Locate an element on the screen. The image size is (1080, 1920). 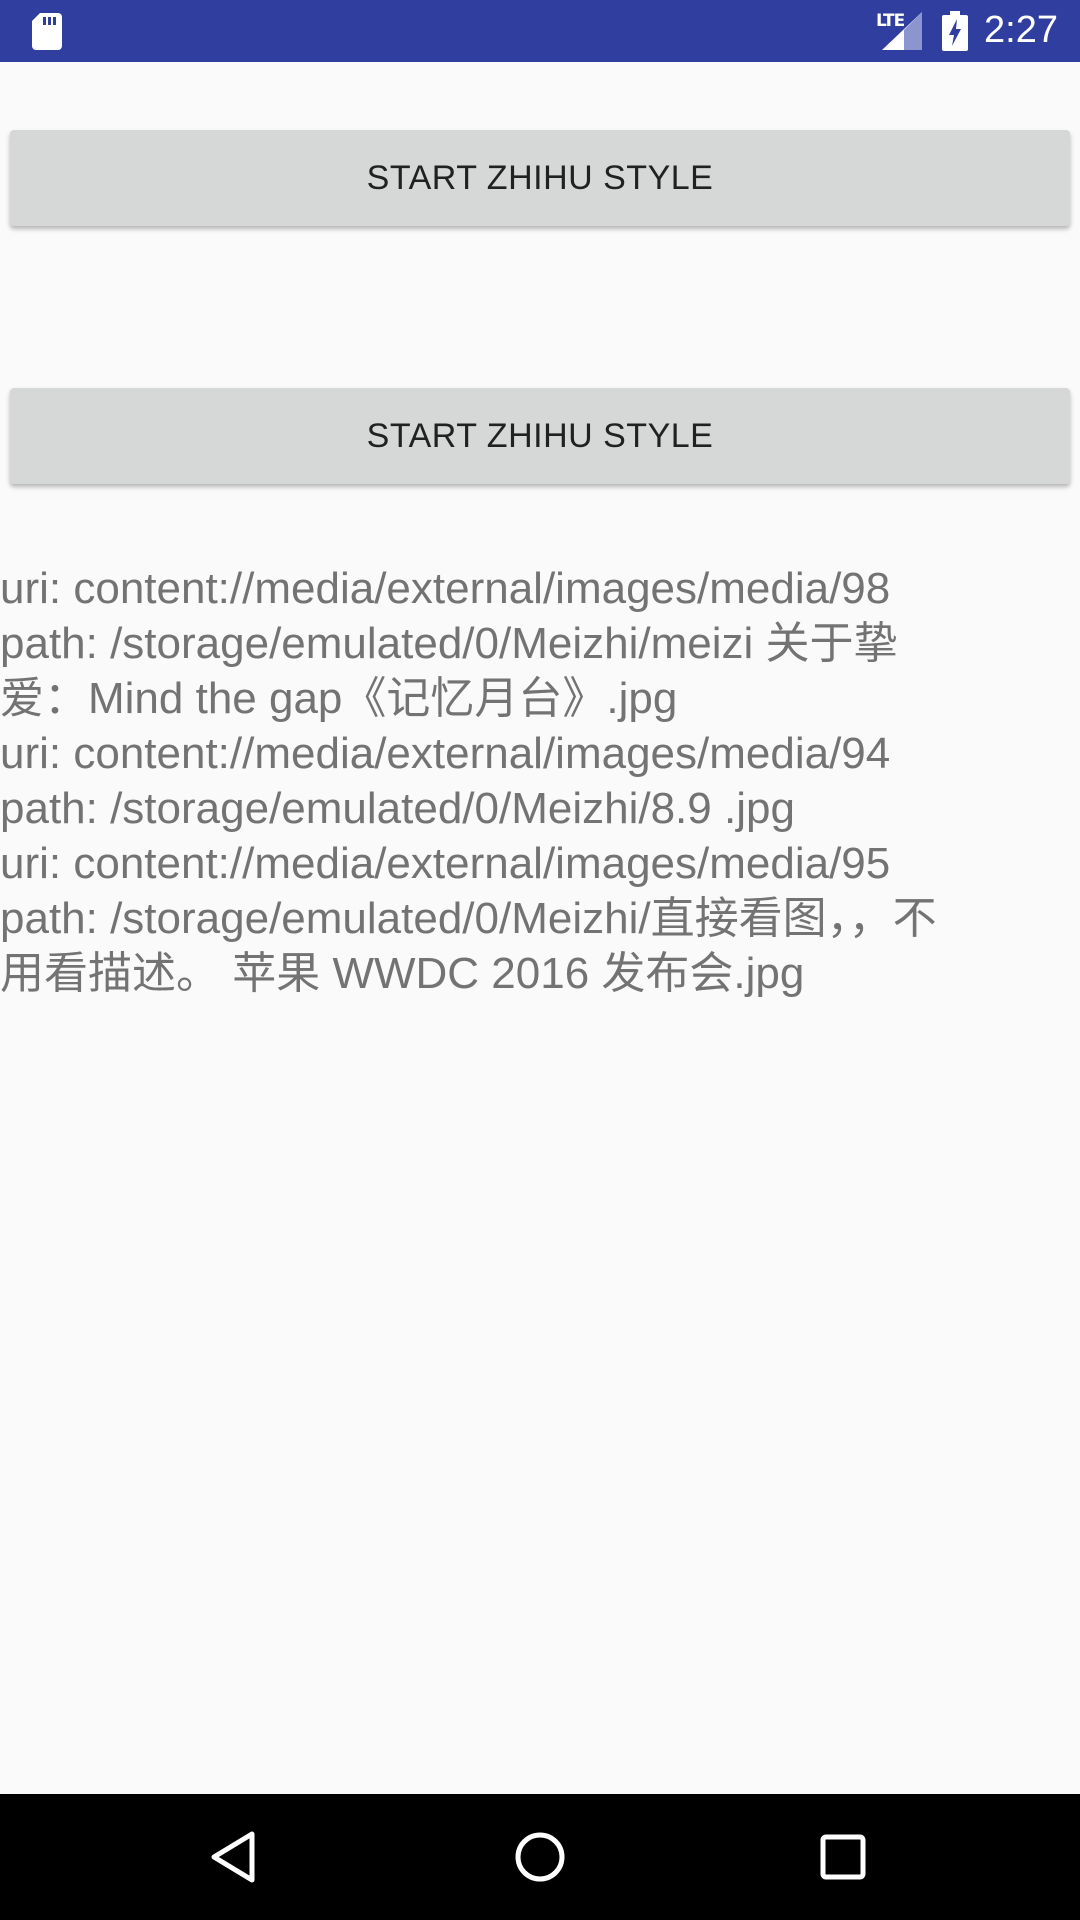
back-icon is located at coordinates (237, 1857).